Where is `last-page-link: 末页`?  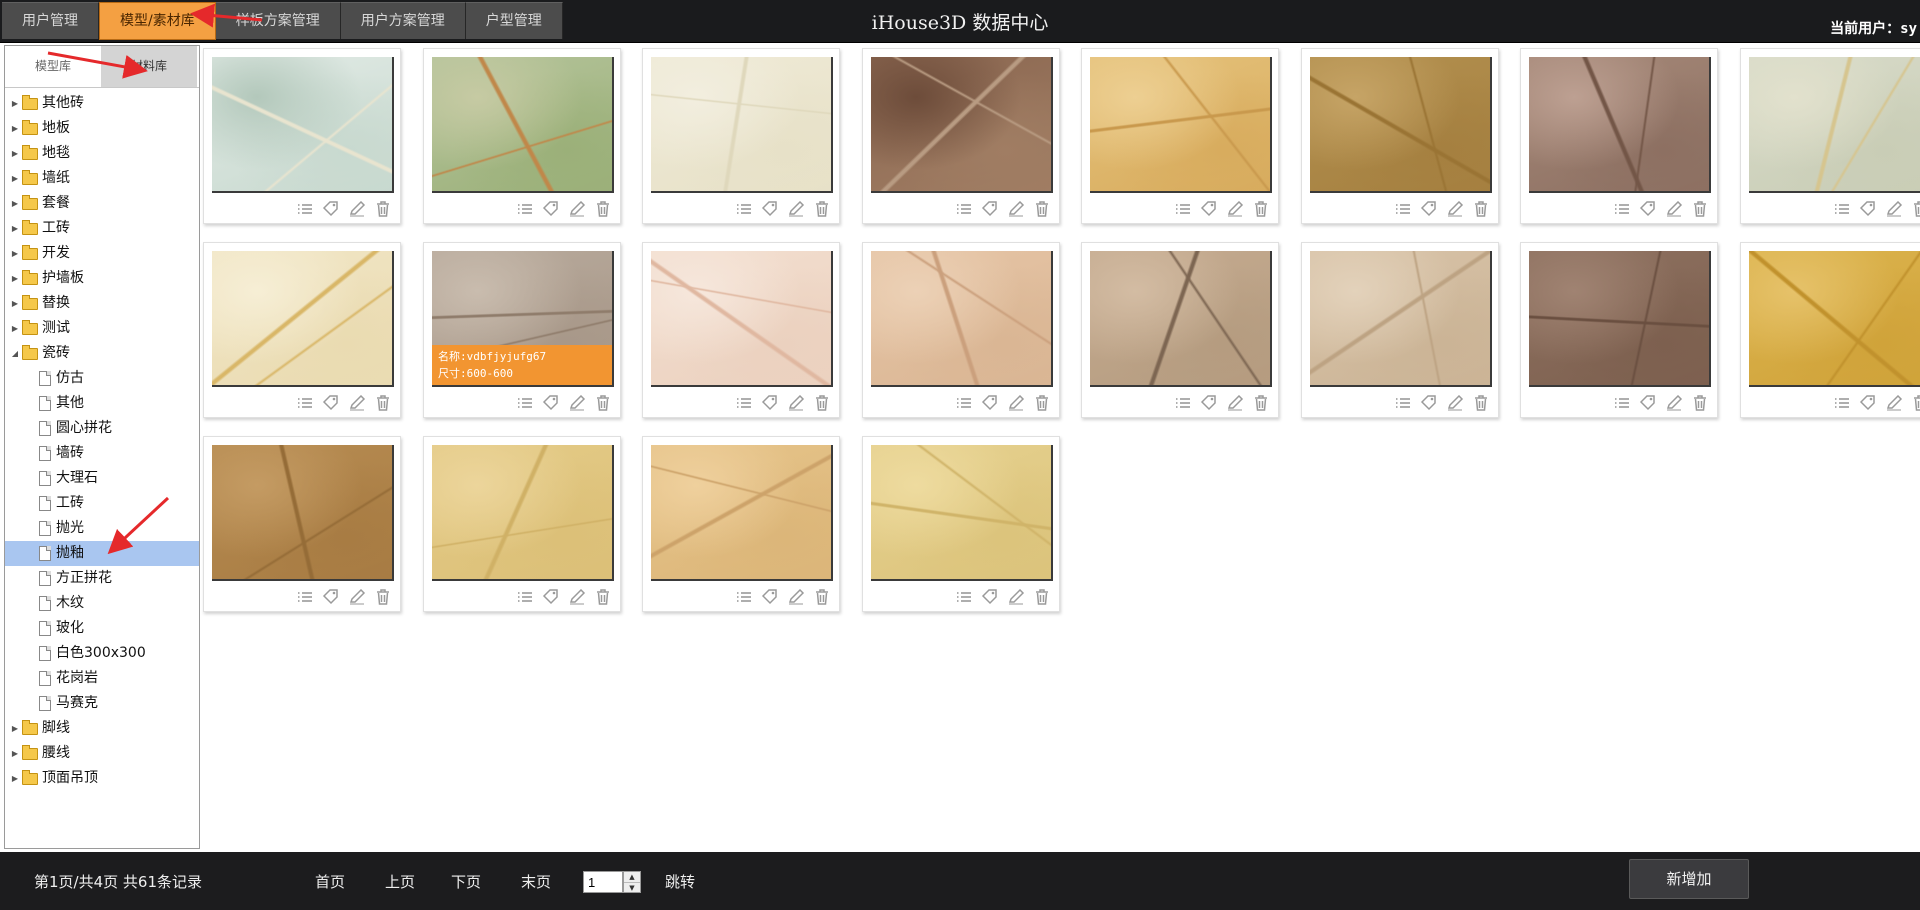
last-page-link: 末页 is located at coordinates (536, 881).